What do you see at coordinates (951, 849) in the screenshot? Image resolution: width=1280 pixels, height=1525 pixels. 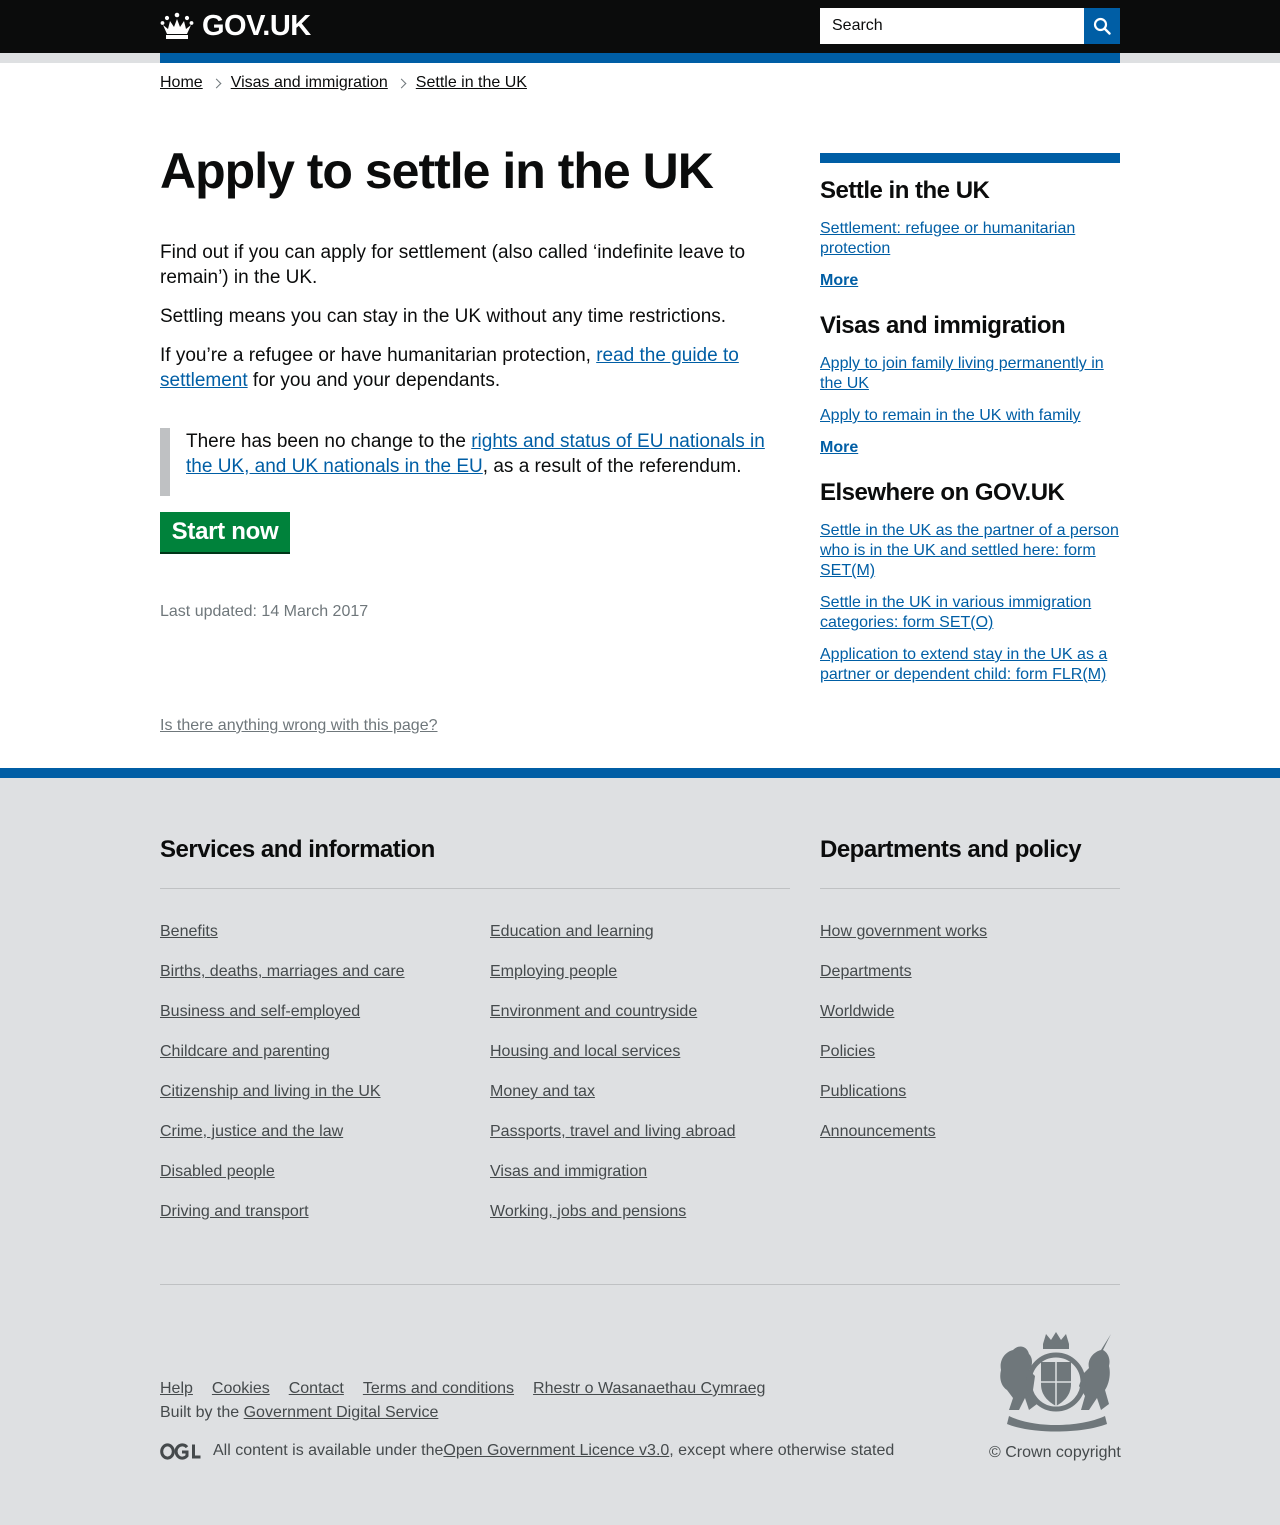 I see `departments-heading: Departments and policy` at bounding box center [951, 849].